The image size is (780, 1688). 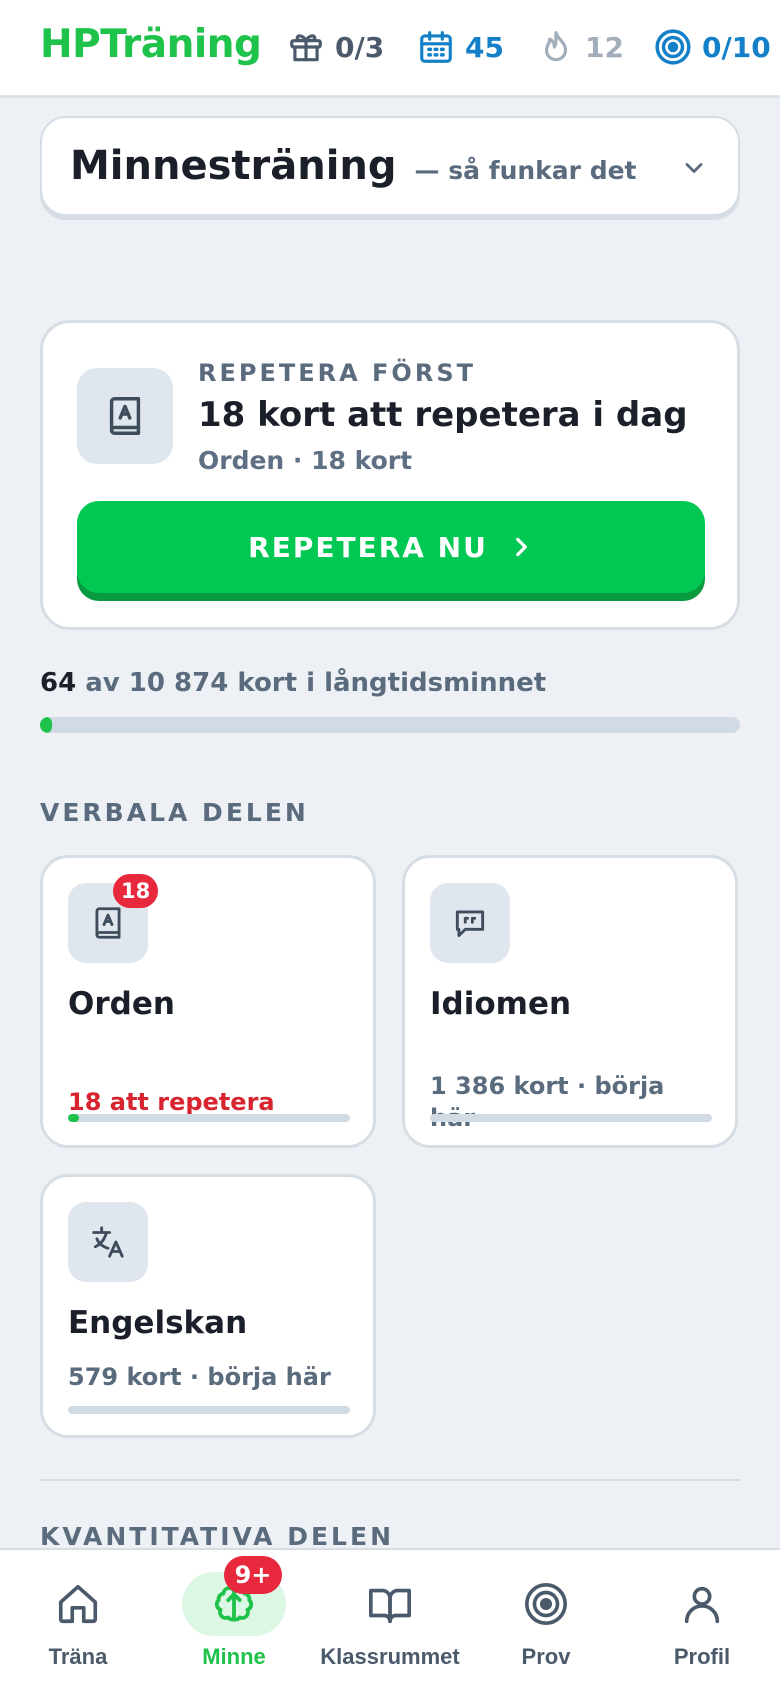 I want to click on deck-card-engelskan: Engelskan 579 kort · börja här, so click(x=208, y=1306).